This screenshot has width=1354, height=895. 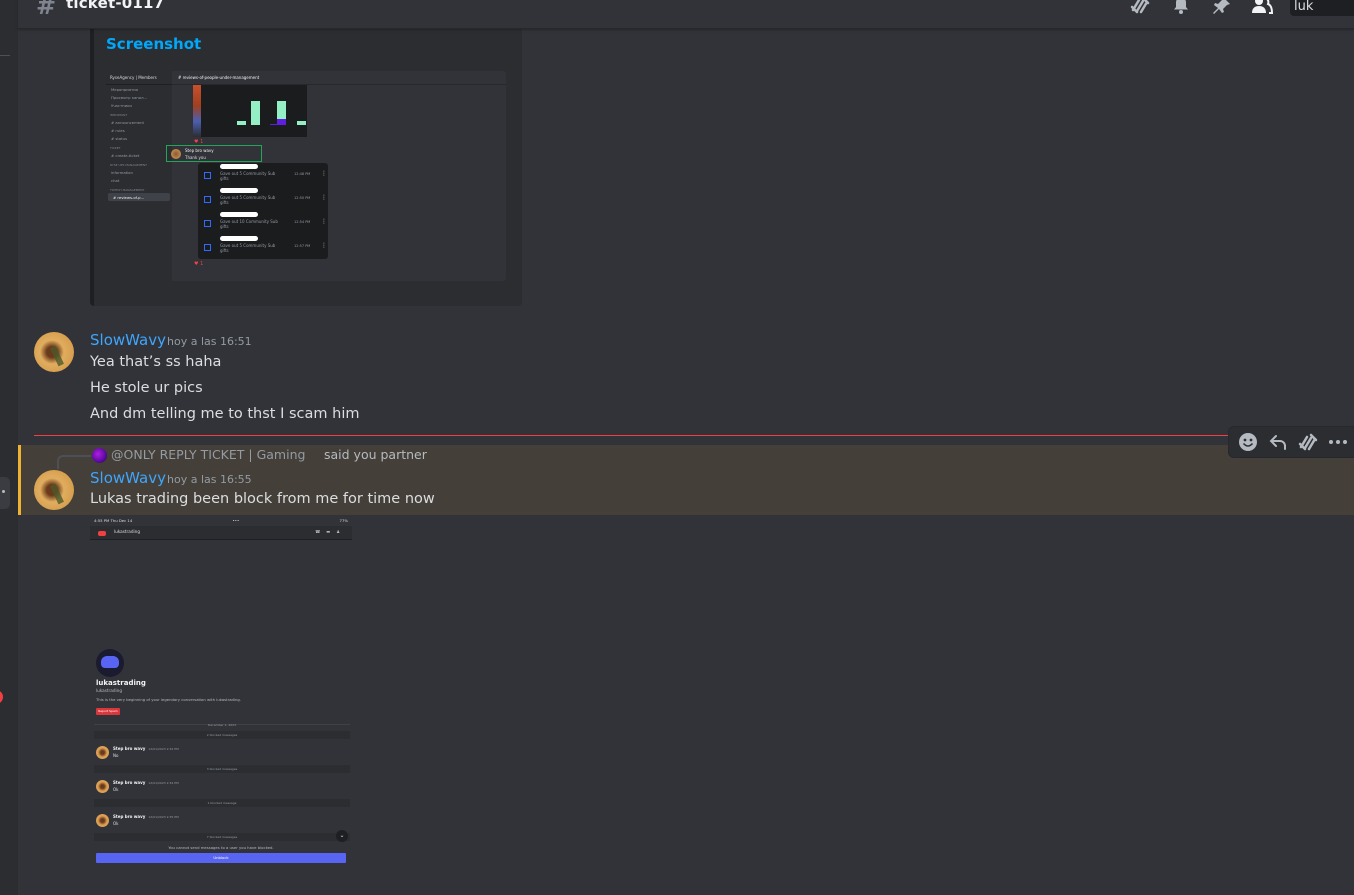 I want to click on gift-text: Gave out 5 Community Sub gifts, so click(x=248, y=200).